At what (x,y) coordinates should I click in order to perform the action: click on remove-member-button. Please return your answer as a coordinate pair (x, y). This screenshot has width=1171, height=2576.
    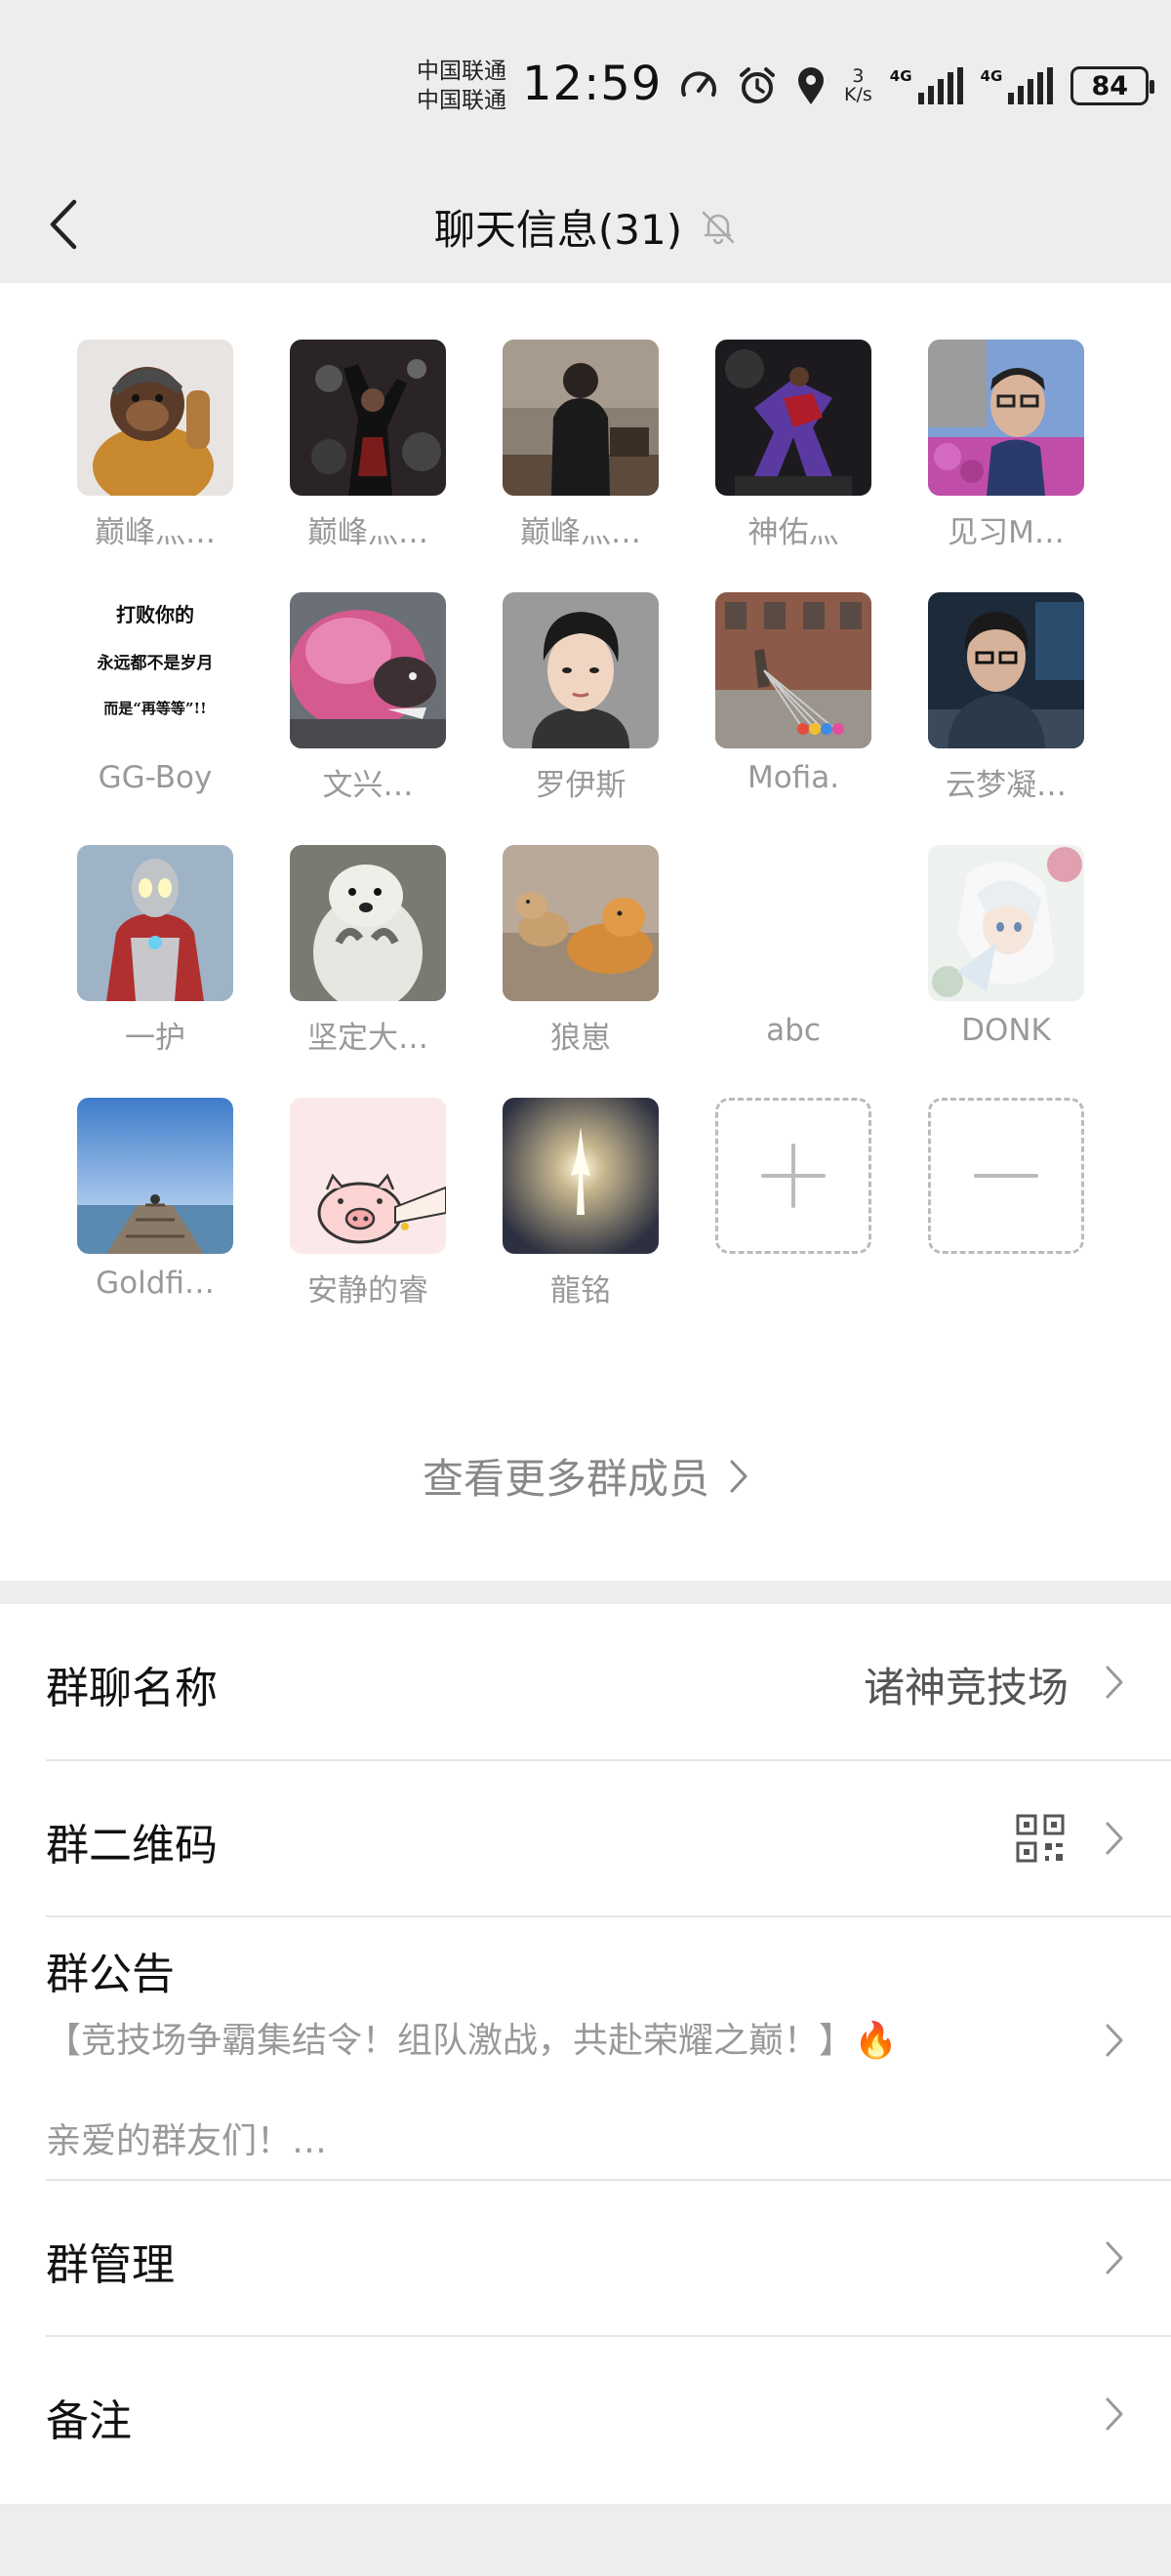
    Looking at the image, I should click on (1006, 1203).